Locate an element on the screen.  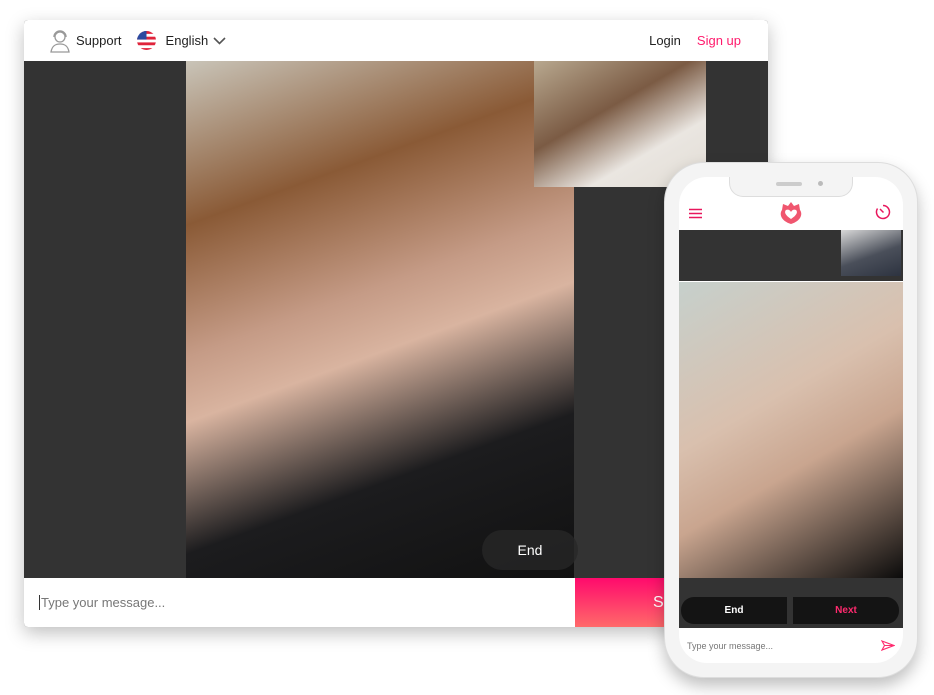
chevron-down-icon is located at coordinates (219, 40).